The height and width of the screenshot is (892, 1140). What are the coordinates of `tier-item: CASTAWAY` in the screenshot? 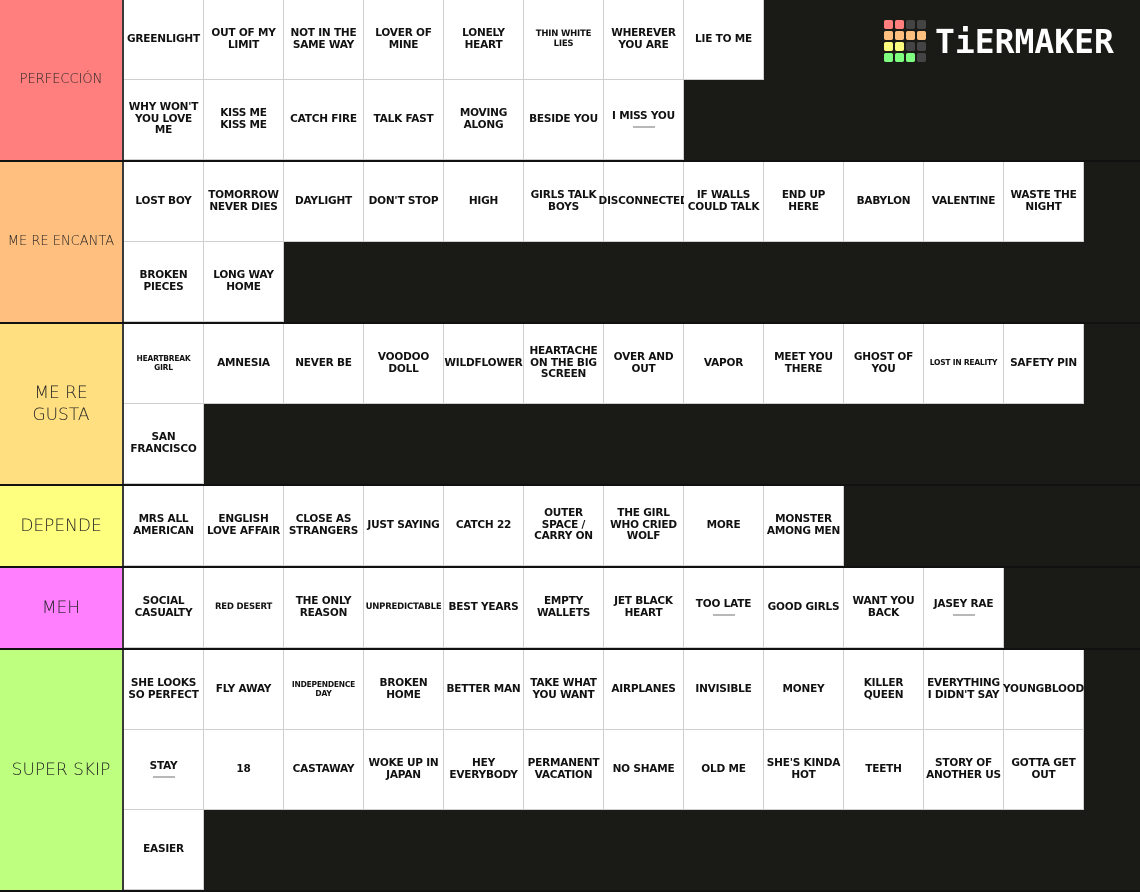 It's located at (324, 770).